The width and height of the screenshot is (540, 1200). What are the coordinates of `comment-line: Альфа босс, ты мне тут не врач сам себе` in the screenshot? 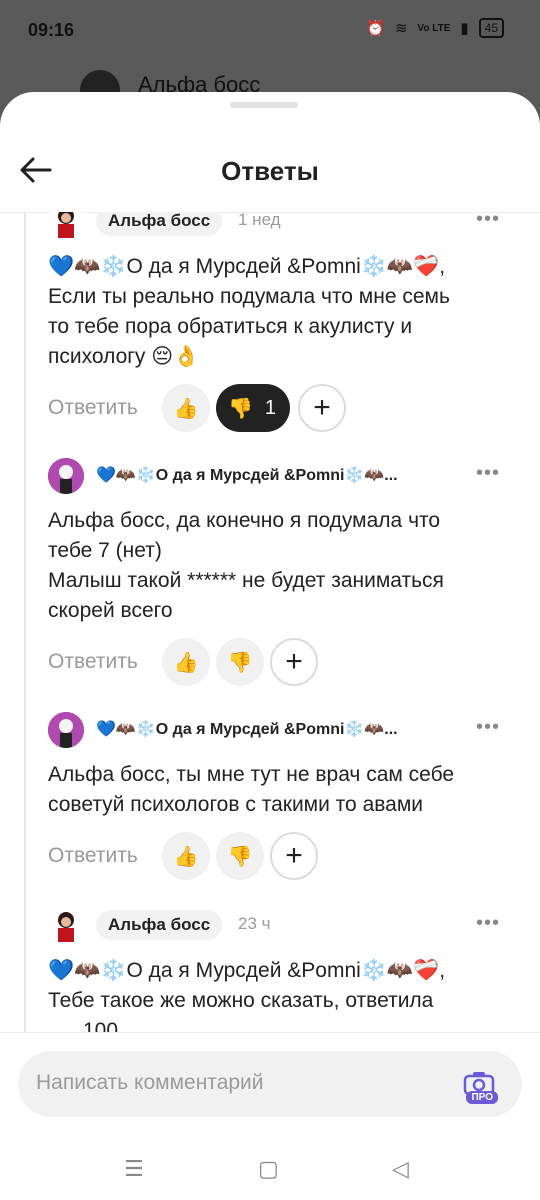 It's located at (251, 774).